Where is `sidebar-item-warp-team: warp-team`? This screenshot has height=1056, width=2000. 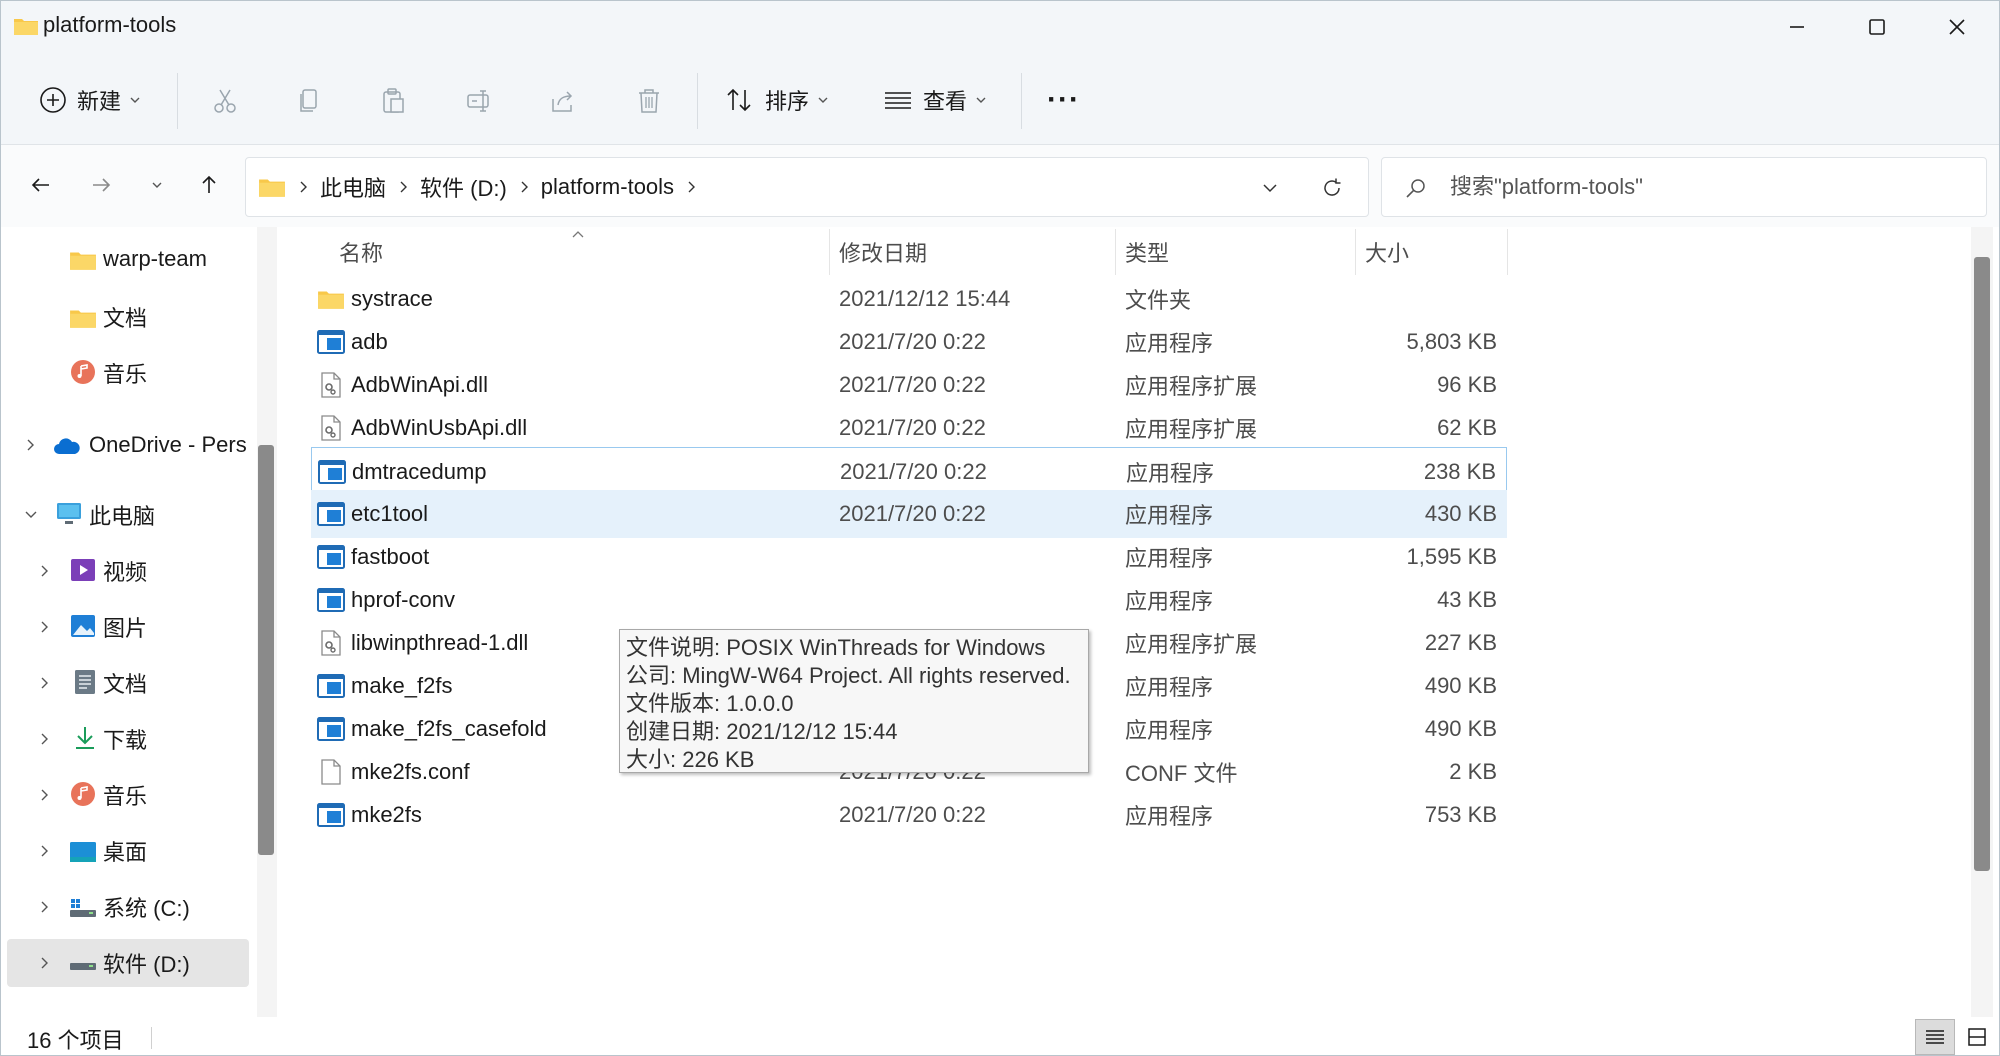
sidebar-item-warp-team: warp-team is located at coordinates (128, 259).